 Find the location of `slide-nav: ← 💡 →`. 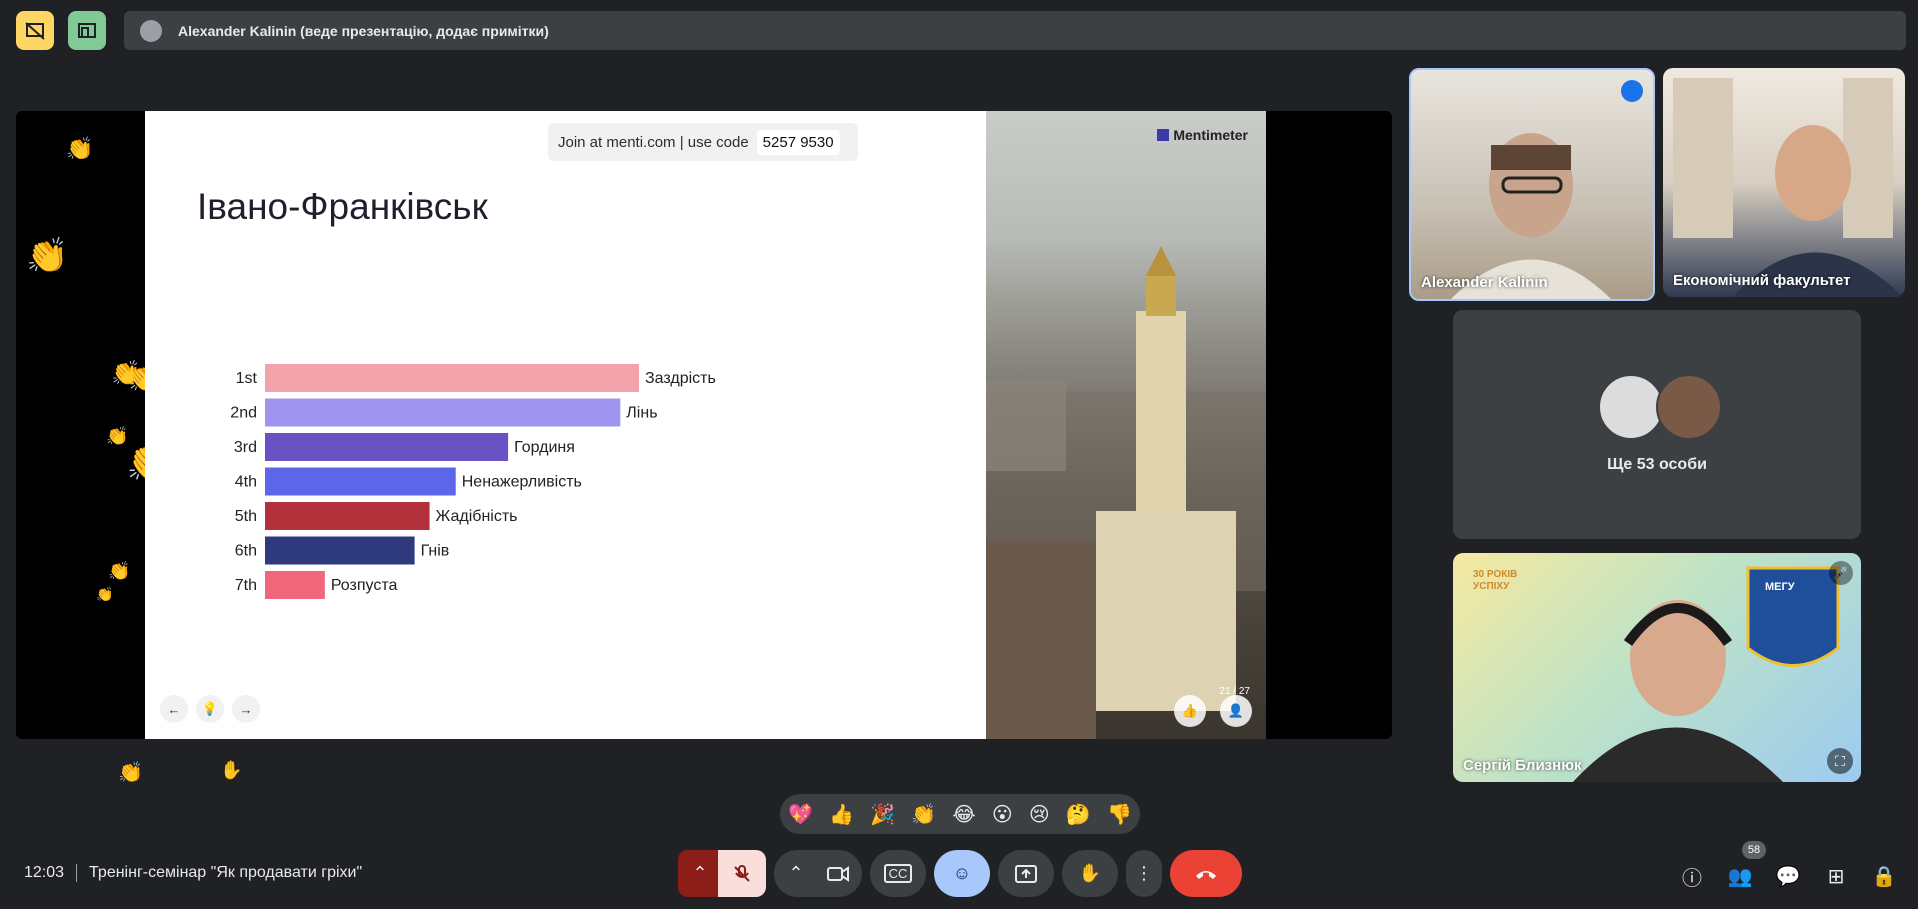

slide-nav: ← 💡 → is located at coordinates (210, 709).